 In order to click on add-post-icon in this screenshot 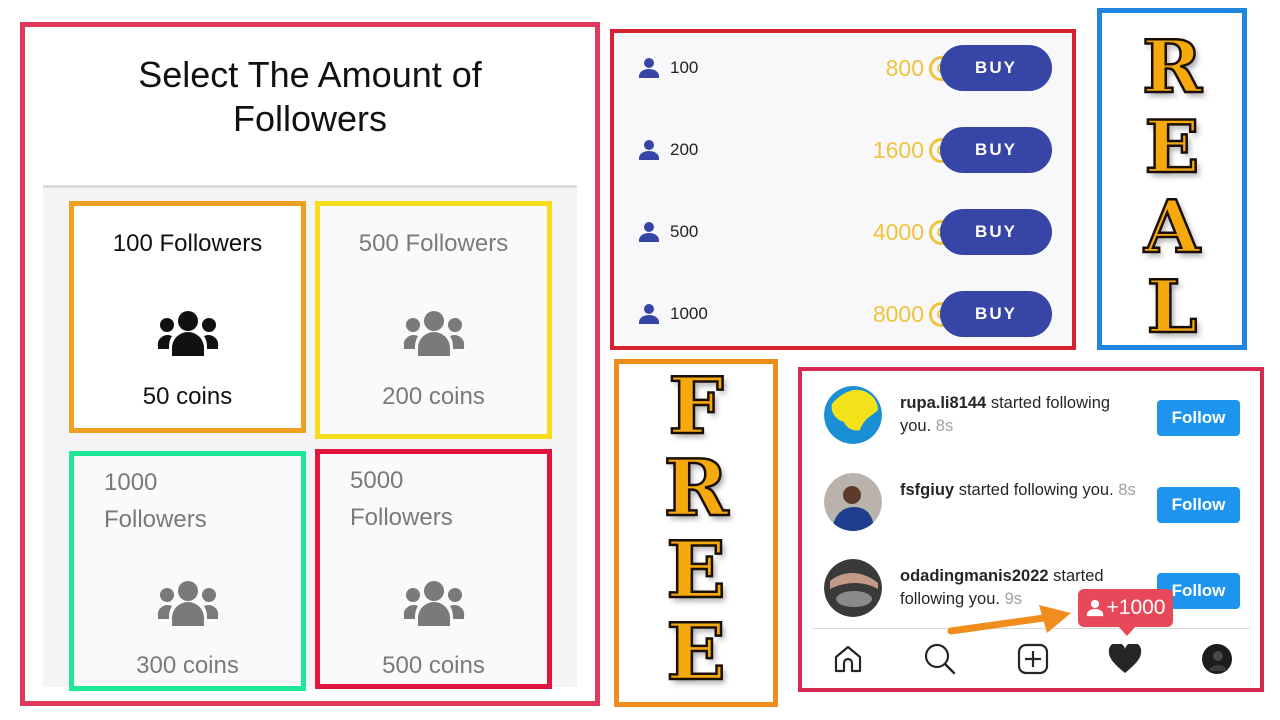, I will do `click(1033, 659)`.